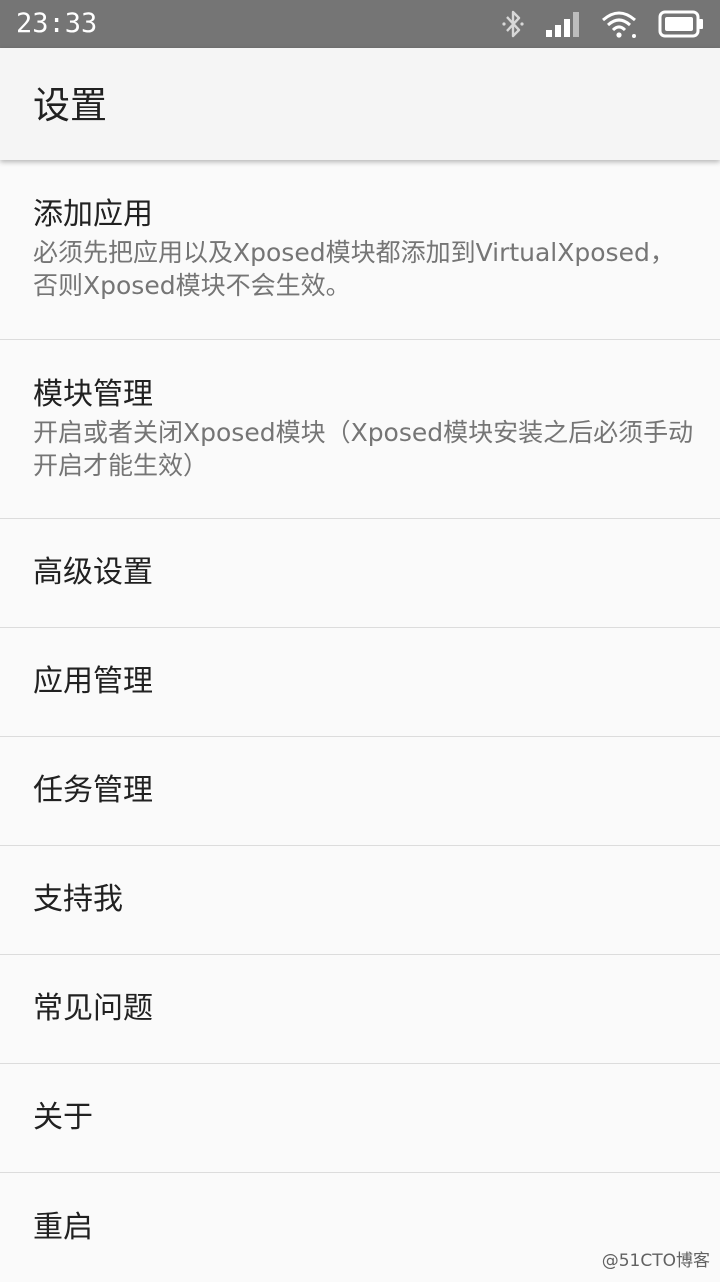 This screenshot has width=720, height=1282. Describe the element at coordinates (563, 24) in the screenshot. I see `cellular-signal-icon` at that location.